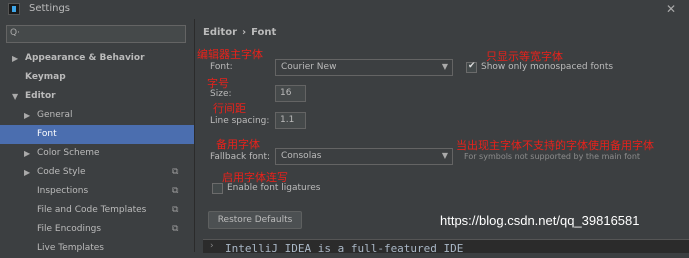 Image resolution: width=689 pixels, height=258 pixels. What do you see at coordinates (69, 229) in the screenshot?
I see `sidebar-item-label: File Encodings` at bounding box center [69, 229].